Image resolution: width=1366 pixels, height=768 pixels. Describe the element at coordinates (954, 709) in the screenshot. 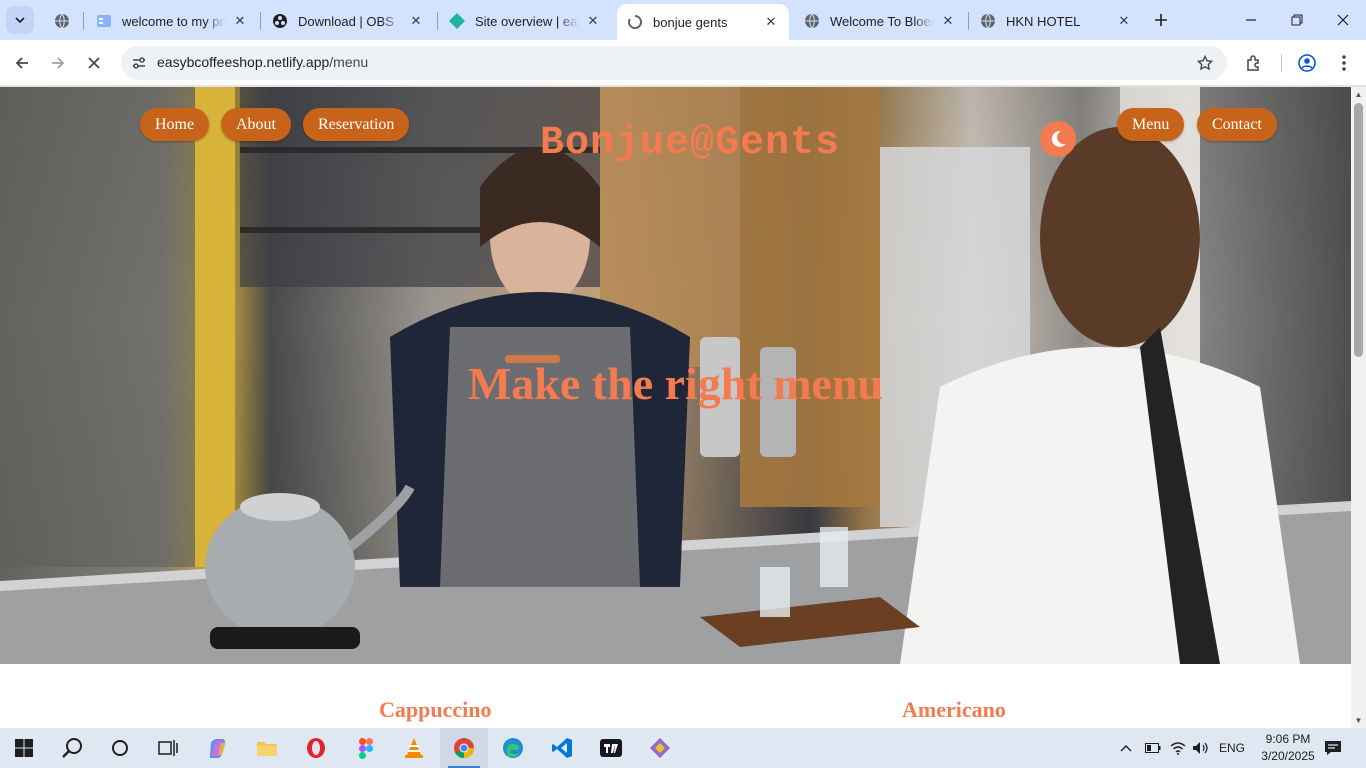

I see `menu-item-title: Americano` at that location.